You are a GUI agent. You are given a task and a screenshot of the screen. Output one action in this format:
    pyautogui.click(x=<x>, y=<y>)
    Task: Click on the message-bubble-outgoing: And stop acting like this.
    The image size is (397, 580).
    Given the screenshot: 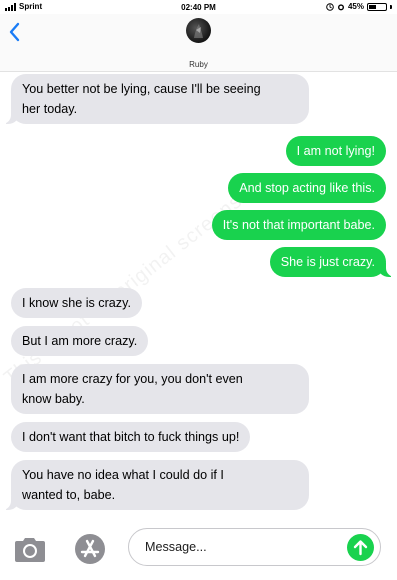 What is the action you would take?
    pyautogui.click(x=307, y=188)
    